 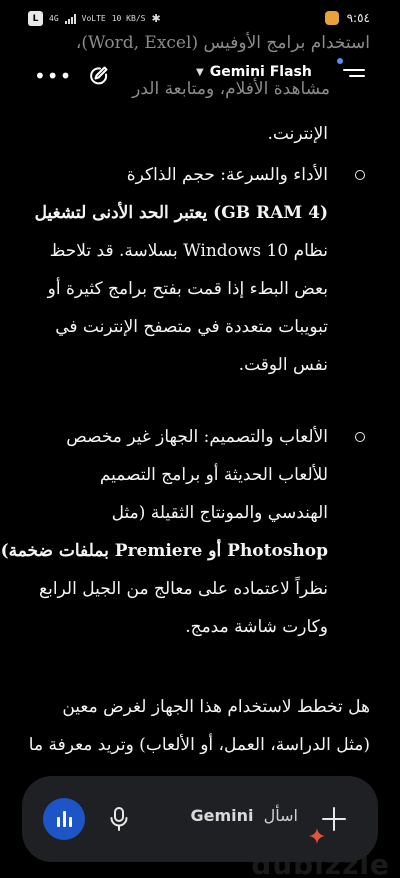 I want to click on item-line: (4 GB RAM) يعتبر الحد الأدنى لتشغيل, so click(x=181, y=213).